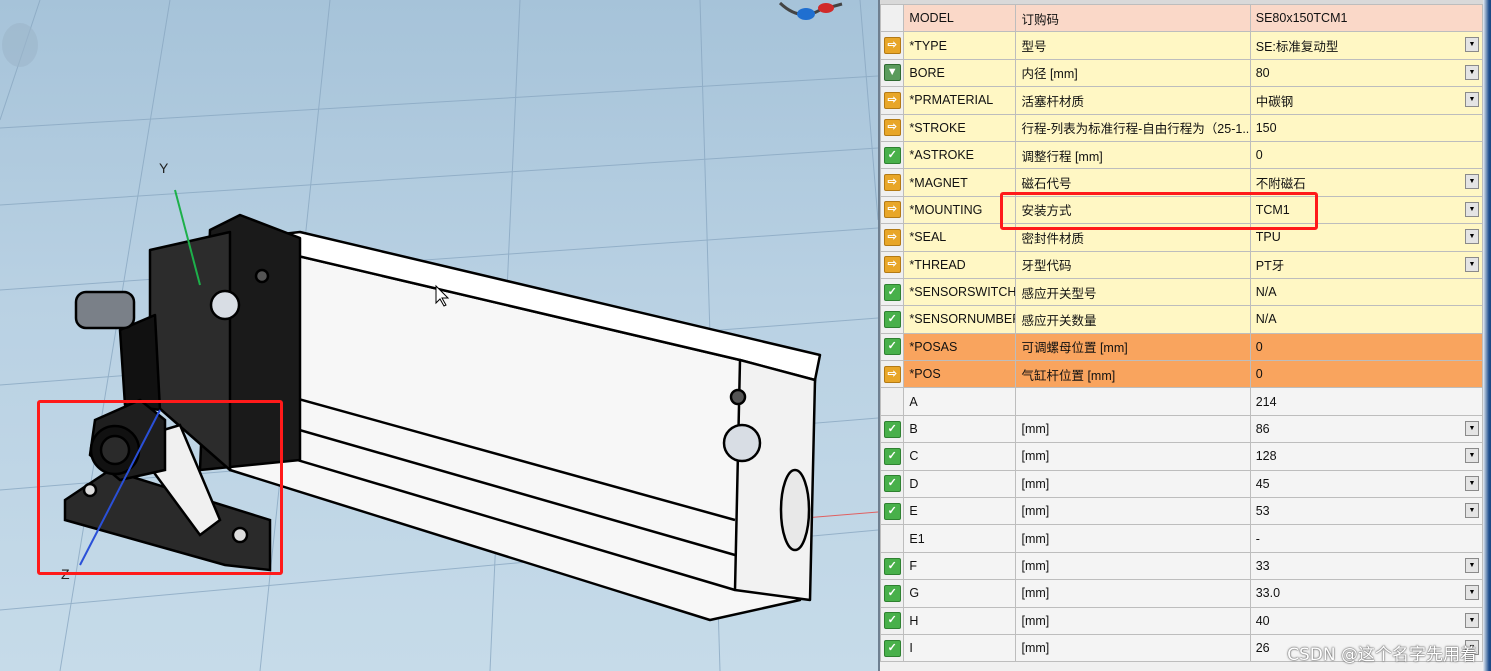 The height and width of the screenshot is (671, 1491). I want to click on table-row: ✓ *POSAS 可调螺母位置 [mm] 0, so click(1182, 347).